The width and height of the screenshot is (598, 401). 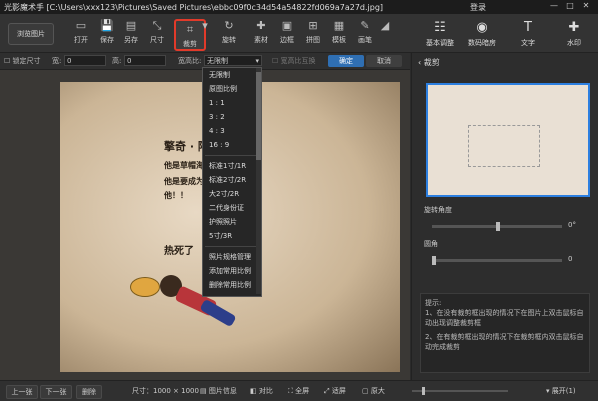 I want to click on rotate-button: ↻ 旋转, so click(x=229, y=33).